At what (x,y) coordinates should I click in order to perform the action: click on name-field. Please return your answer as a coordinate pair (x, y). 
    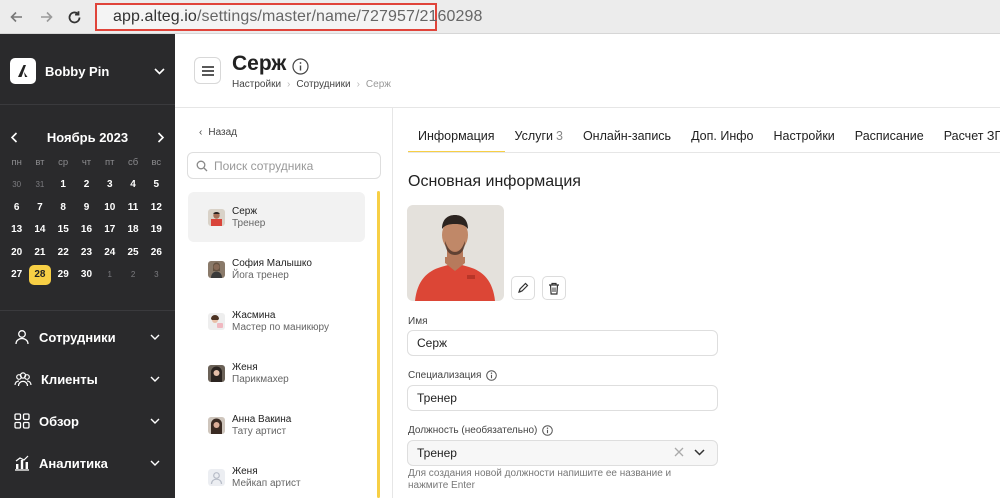
    Looking at the image, I should click on (562, 343).